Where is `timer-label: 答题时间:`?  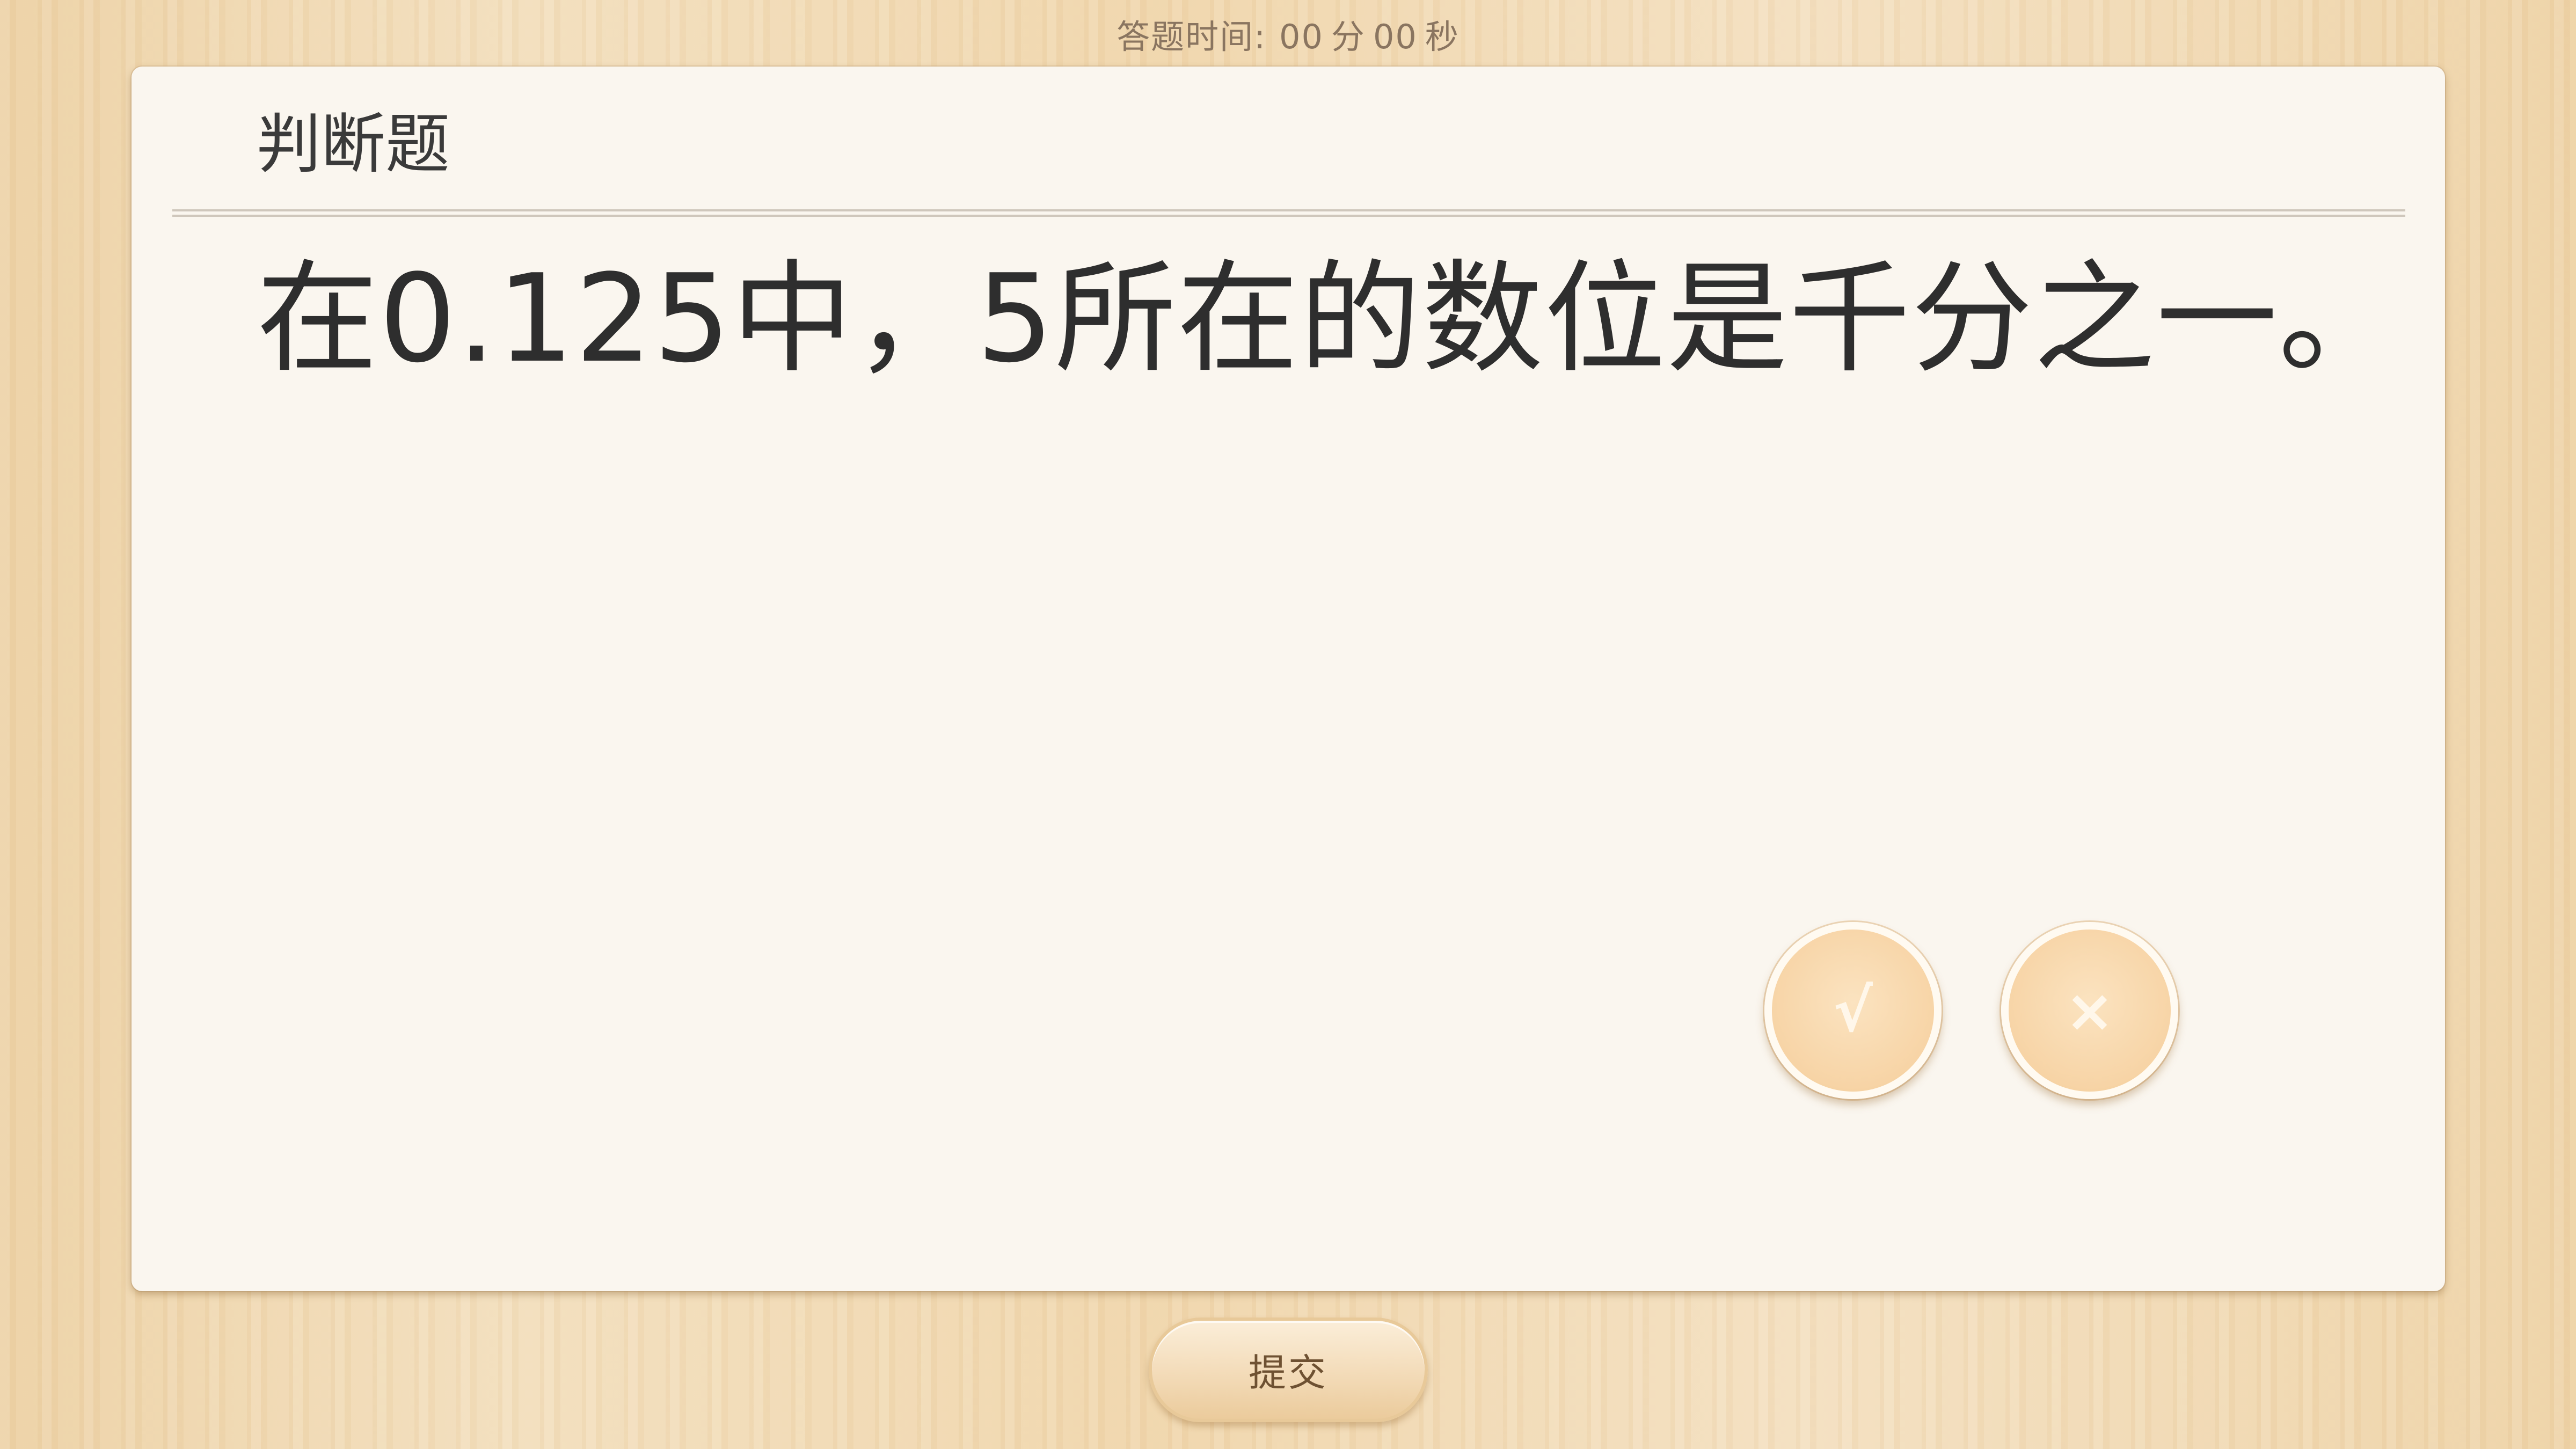
timer-label: 答题时间: is located at coordinates (1192, 36).